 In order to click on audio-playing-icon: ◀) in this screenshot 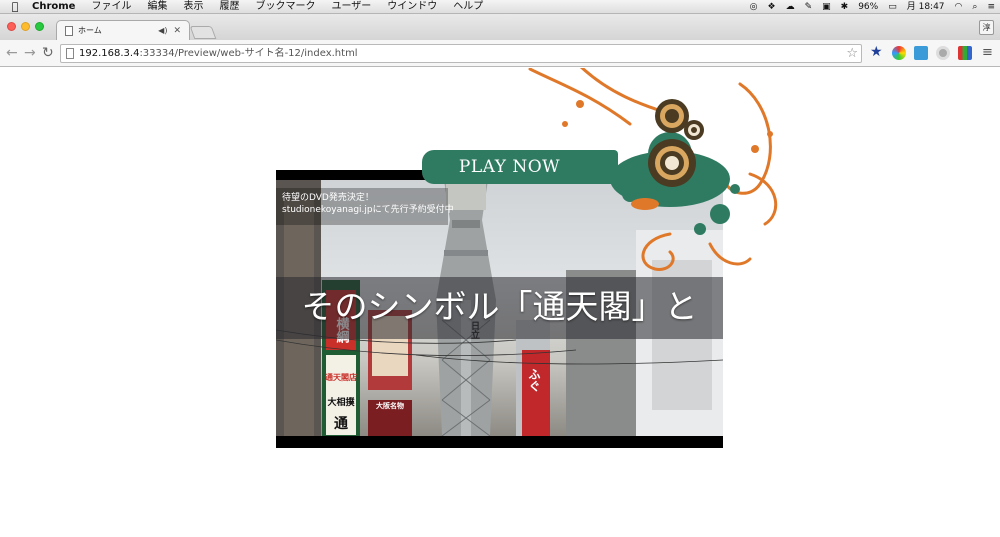, I will do `click(162, 30)`.